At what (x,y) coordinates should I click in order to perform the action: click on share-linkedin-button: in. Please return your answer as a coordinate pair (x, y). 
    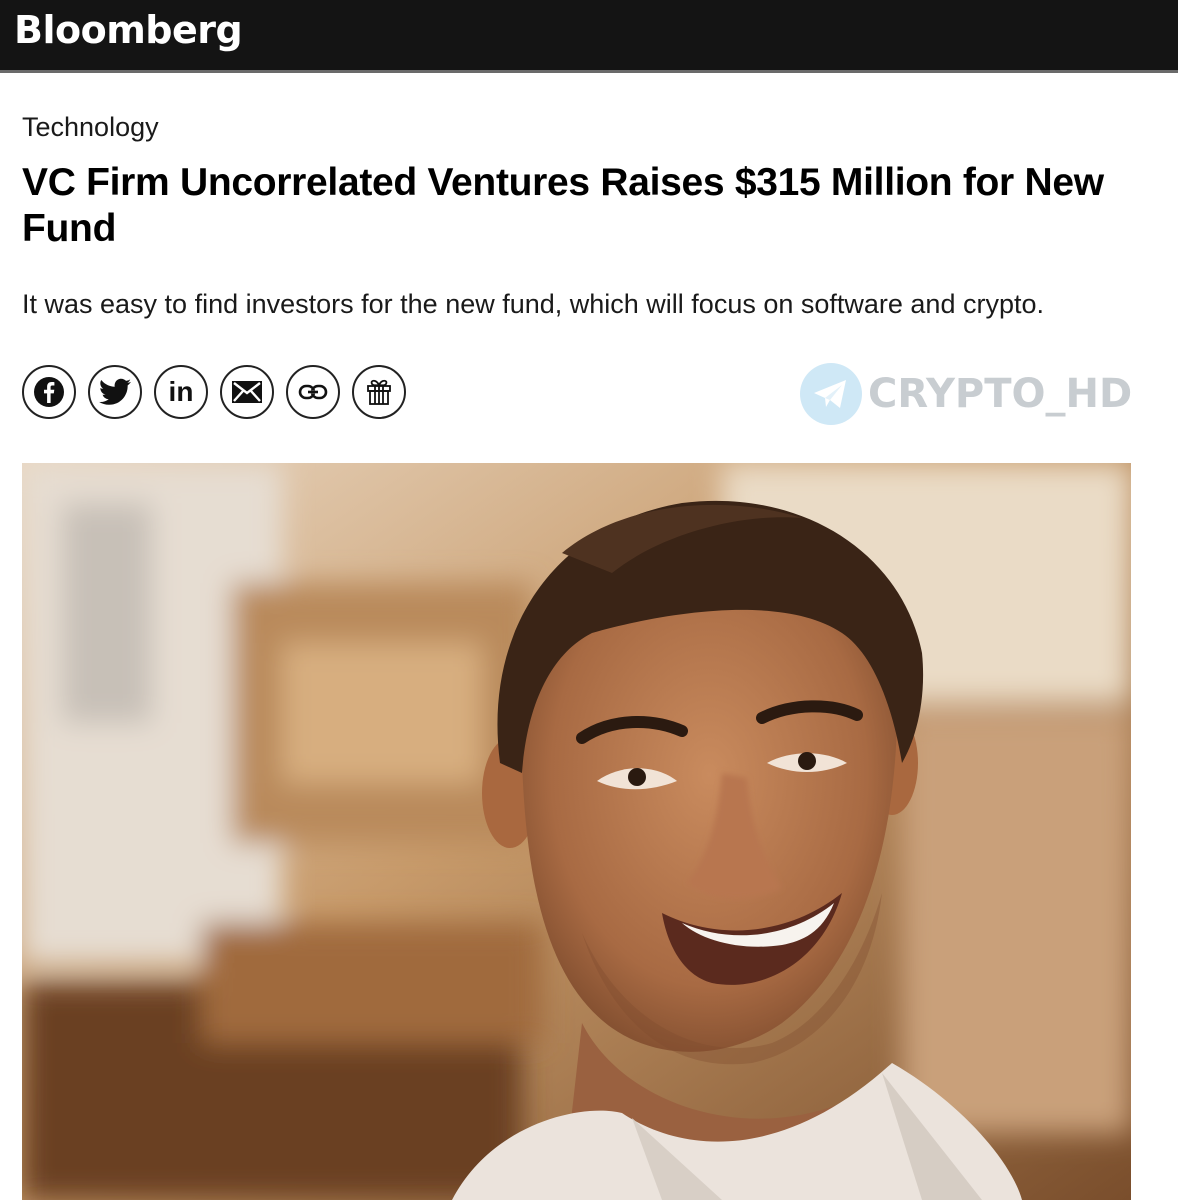
    Looking at the image, I should click on (181, 392).